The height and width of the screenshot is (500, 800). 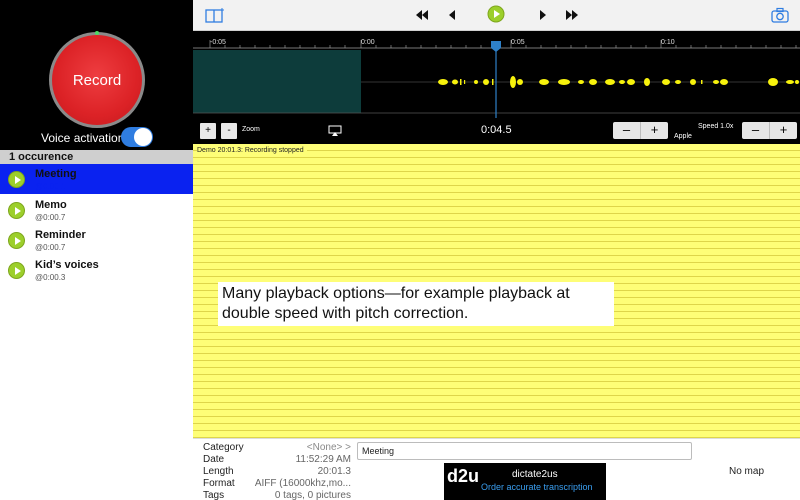 I want to click on d2u-logo: d2u, so click(x=463, y=476).